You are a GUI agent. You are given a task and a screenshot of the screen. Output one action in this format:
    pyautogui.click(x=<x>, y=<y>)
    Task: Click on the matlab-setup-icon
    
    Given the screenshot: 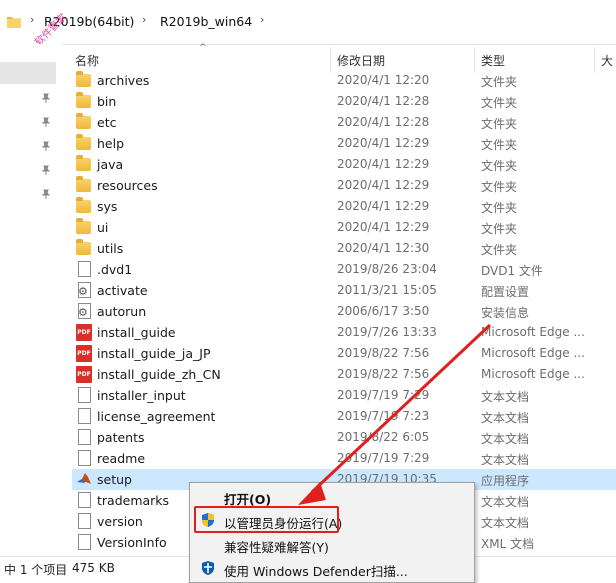 What is the action you would take?
    pyautogui.click(x=84, y=479)
    